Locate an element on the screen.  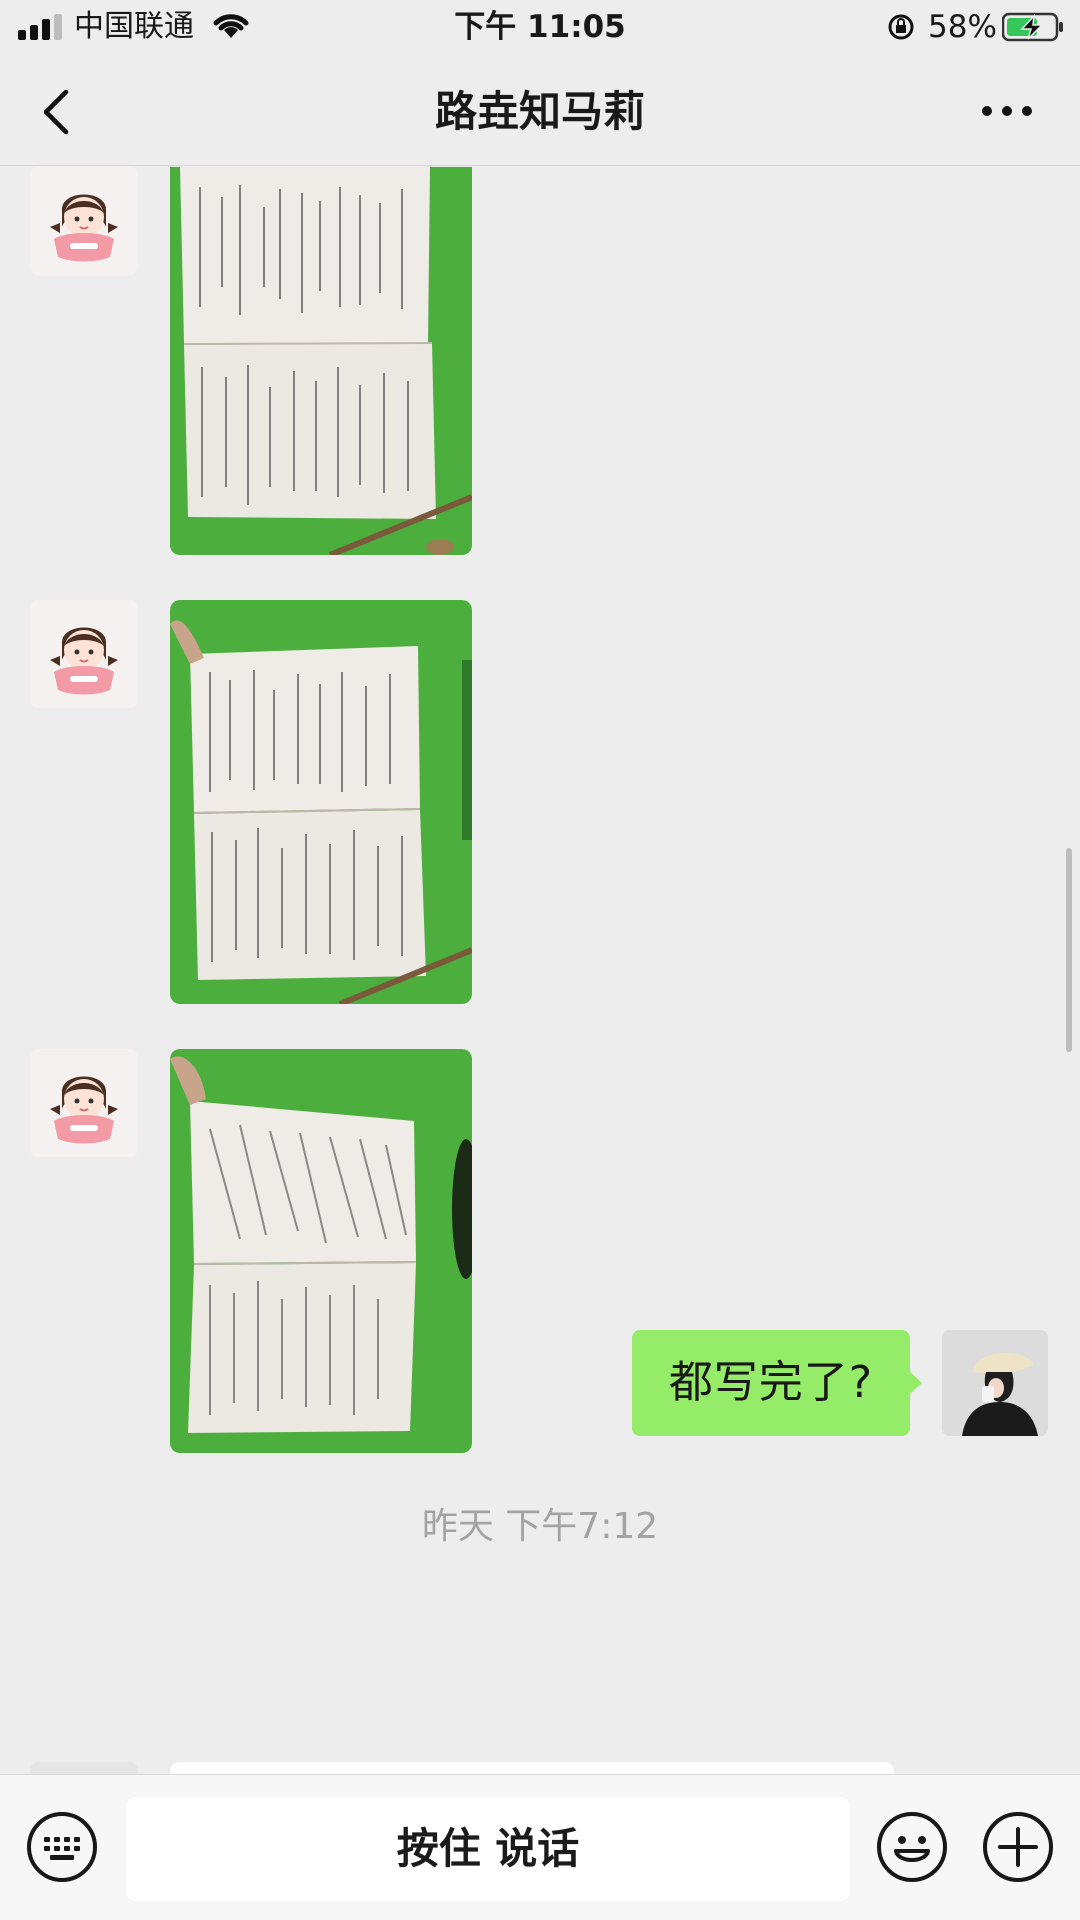
chat-title: 路垚知马莉 is located at coordinates (539, 111).